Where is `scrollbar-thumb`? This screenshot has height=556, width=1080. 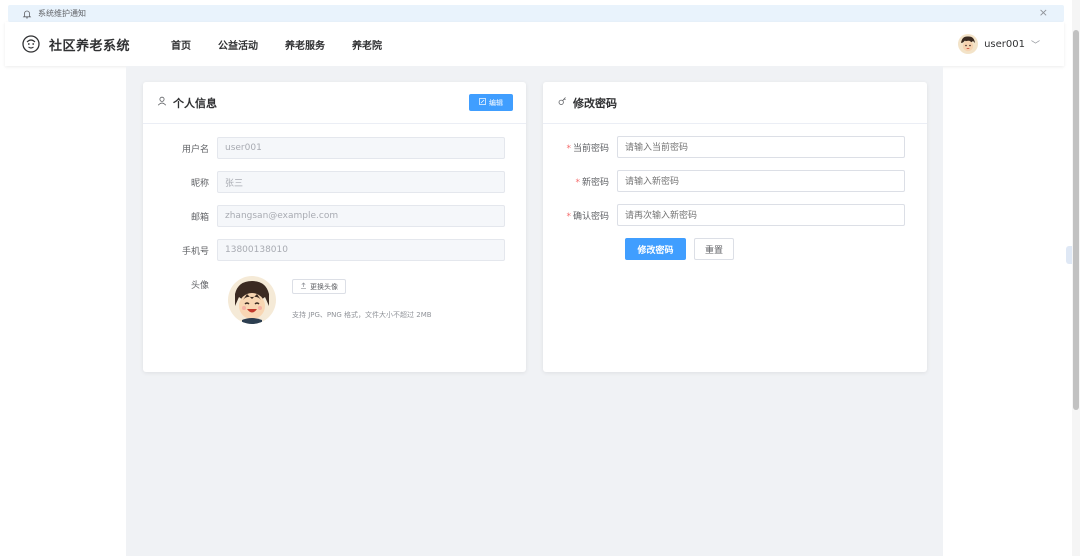
scrollbar-thumb is located at coordinates (1076, 220).